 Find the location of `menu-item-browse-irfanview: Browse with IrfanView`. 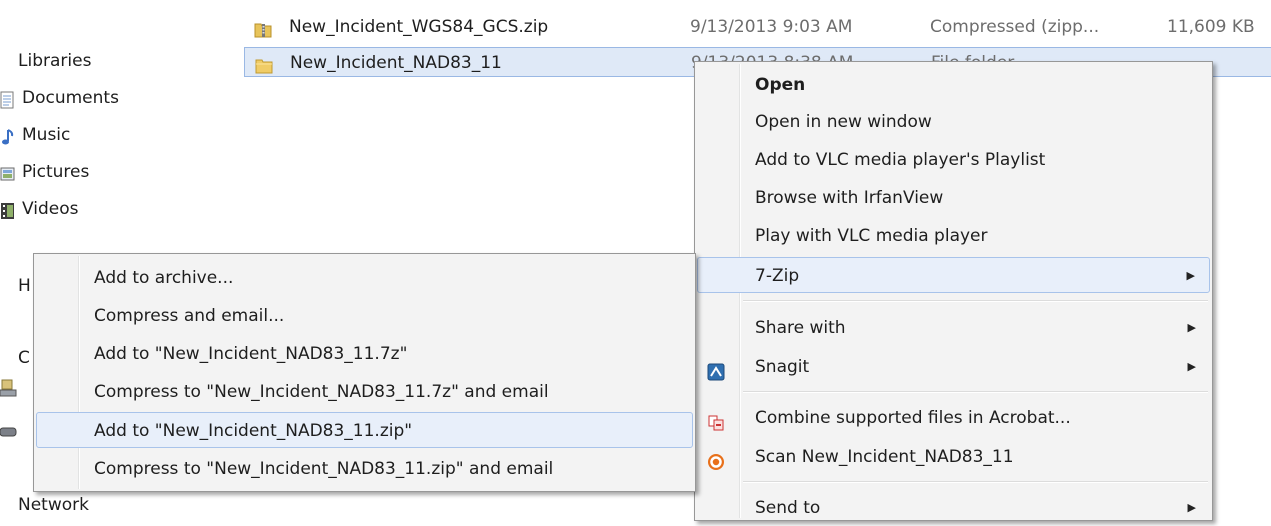

menu-item-browse-irfanview: Browse with IrfanView is located at coordinates (953, 198).